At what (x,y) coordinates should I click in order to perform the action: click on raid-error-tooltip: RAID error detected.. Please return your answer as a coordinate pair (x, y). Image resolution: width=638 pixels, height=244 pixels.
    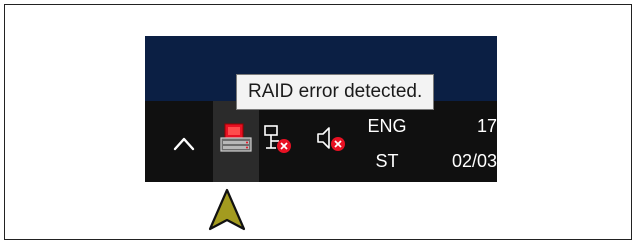
    Looking at the image, I should click on (335, 92).